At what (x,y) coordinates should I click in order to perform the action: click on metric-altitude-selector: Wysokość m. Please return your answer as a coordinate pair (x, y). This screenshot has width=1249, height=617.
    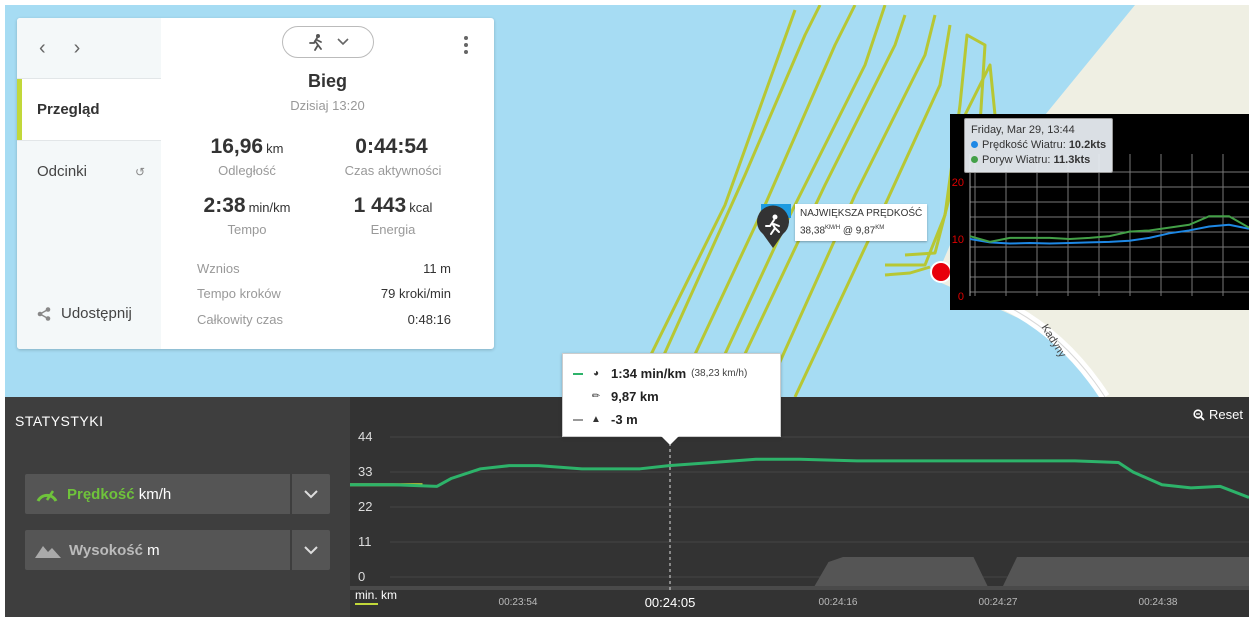
    Looking at the image, I should click on (177, 550).